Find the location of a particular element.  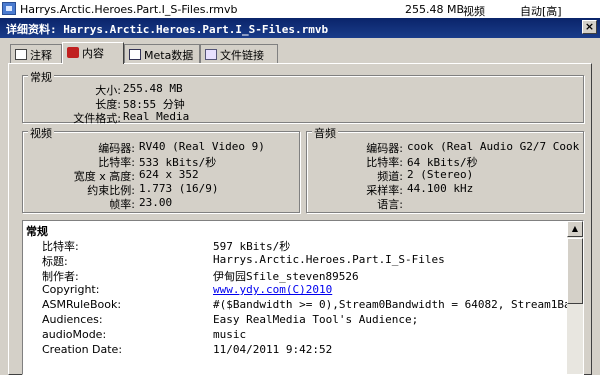

video-framerate-row: 帧率: 23.00 is located at coordinates (161, 203).